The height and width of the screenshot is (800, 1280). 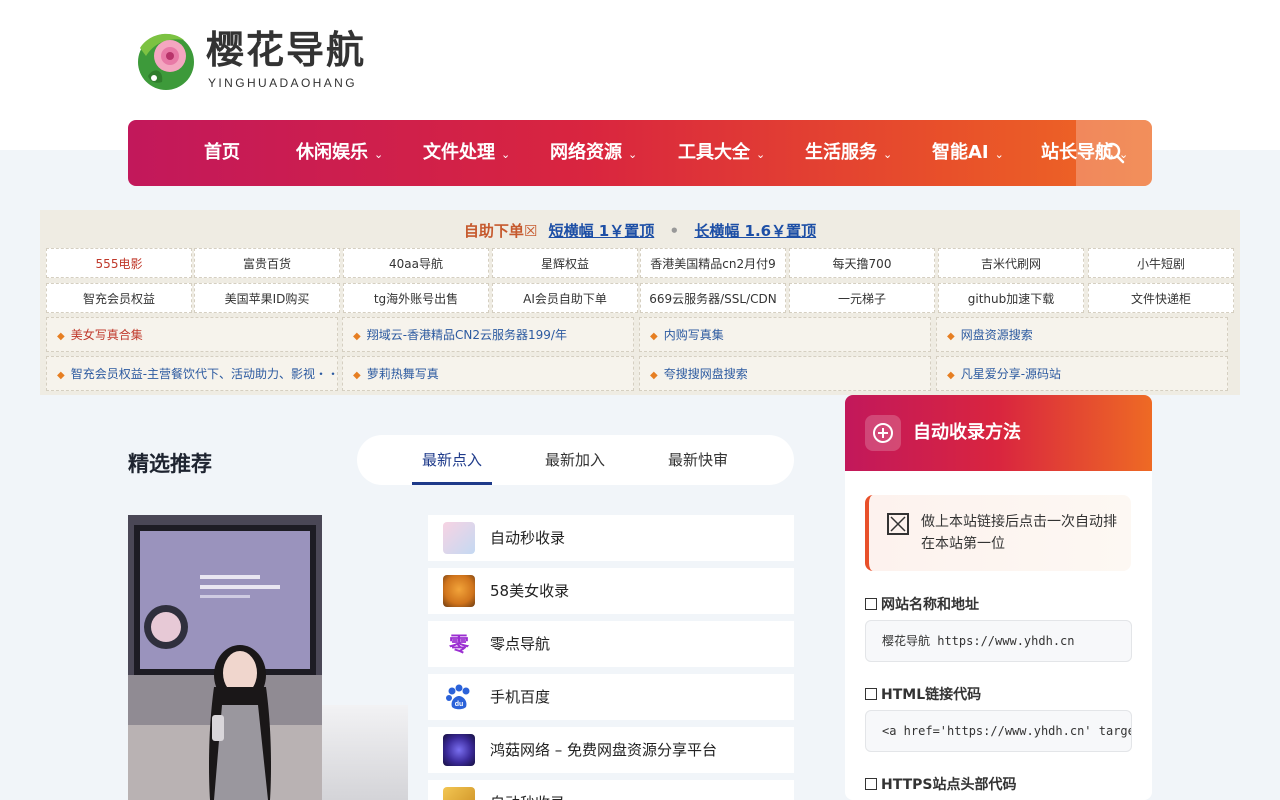 What do you see at coordinates (459, 793) in the screenshot?
I see `gold-logo-icon` at bounding box center [459, 793].